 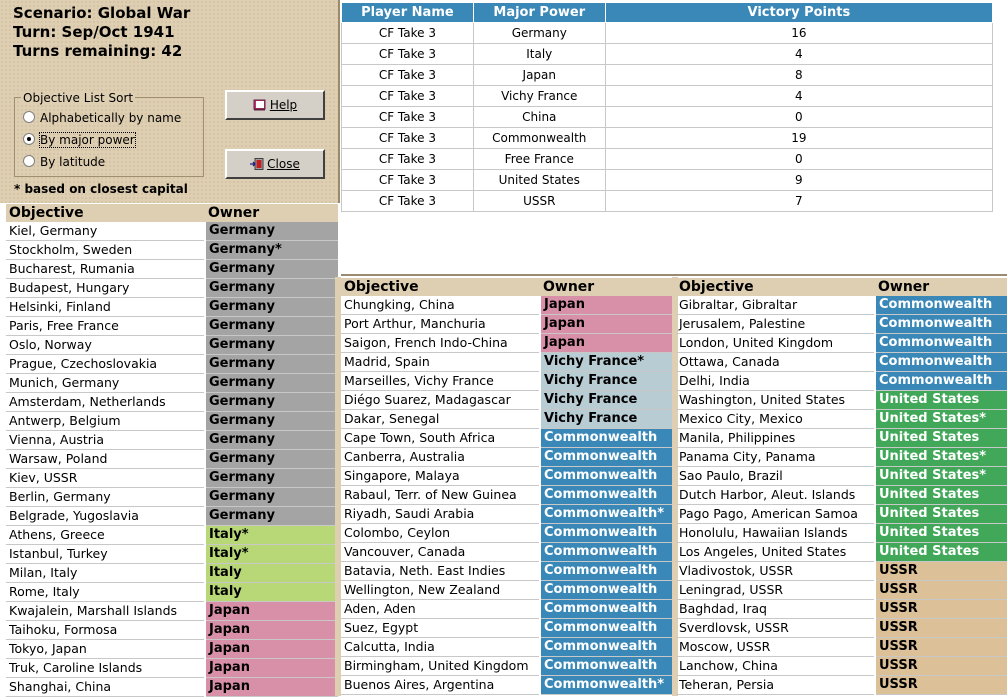 I want to click on vp-row: CF Take 3 Japan 8, so click(x=667, y=75).